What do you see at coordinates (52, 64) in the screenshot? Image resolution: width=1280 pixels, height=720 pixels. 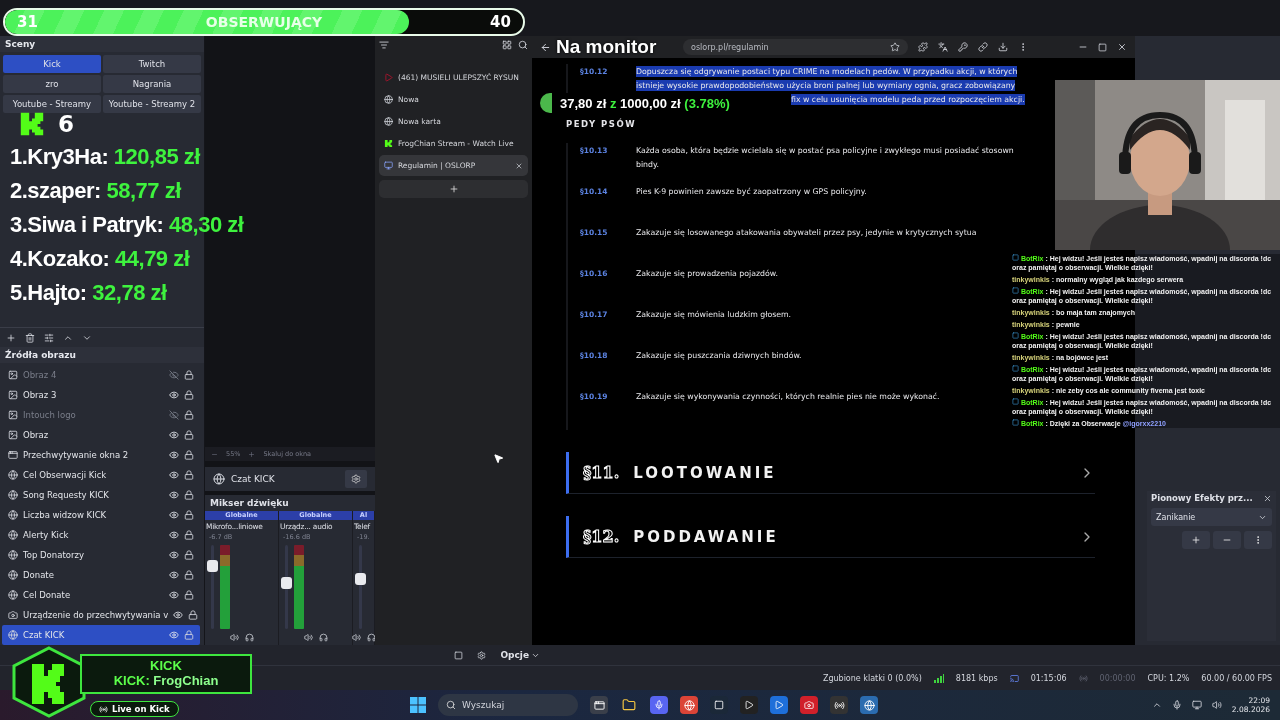 I see `scene-button: Kick` at bounding box center [52, 64].